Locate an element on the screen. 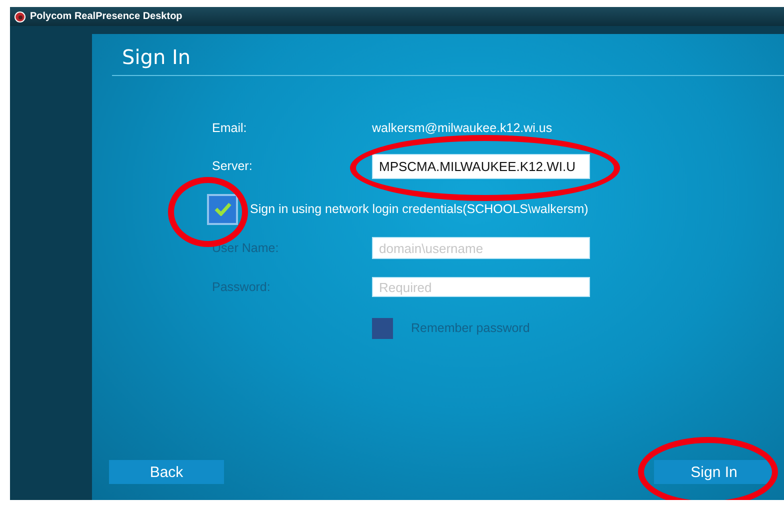 The height and width of the screenshot is (508, 784). sign-in-button: Sign In is located at coordinates (714, 472).